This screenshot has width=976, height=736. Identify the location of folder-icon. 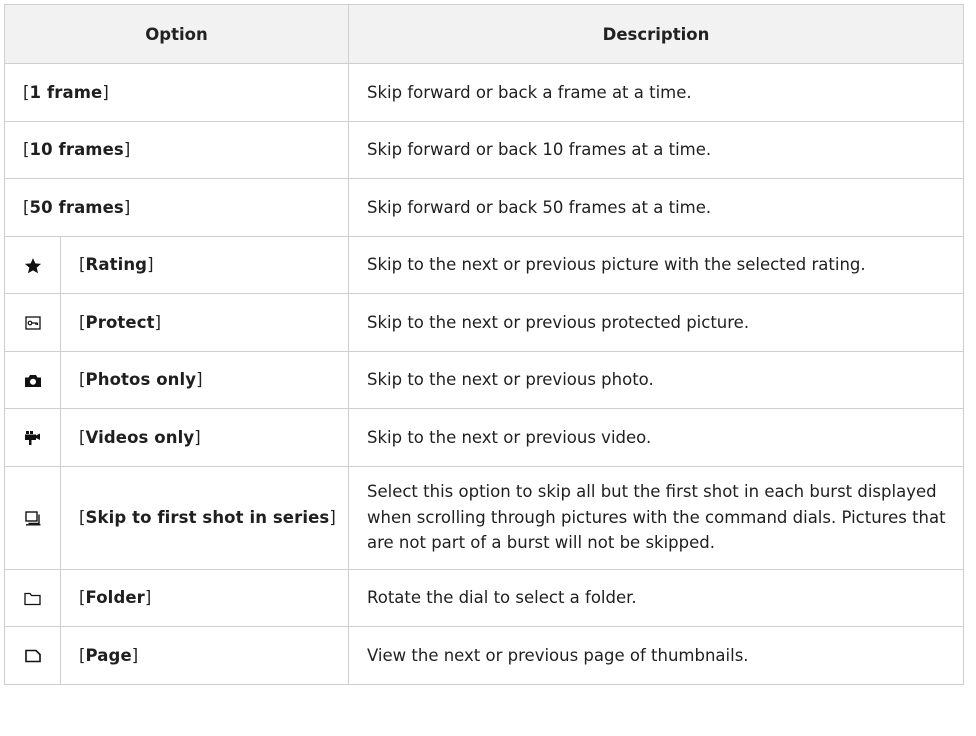
(32, 598).